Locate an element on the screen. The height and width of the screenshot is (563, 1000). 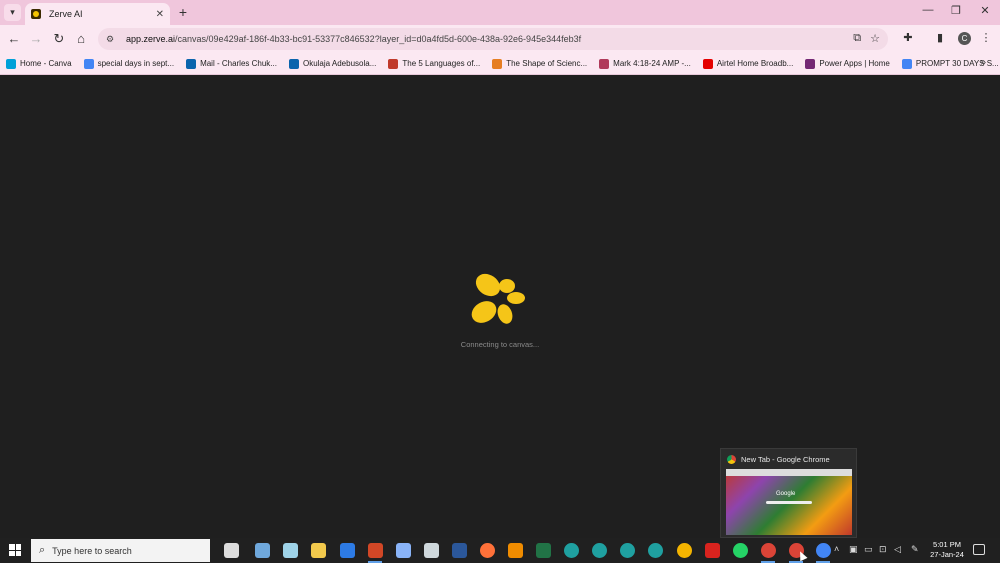
zerve-logo is located at coordinates (498, 298).